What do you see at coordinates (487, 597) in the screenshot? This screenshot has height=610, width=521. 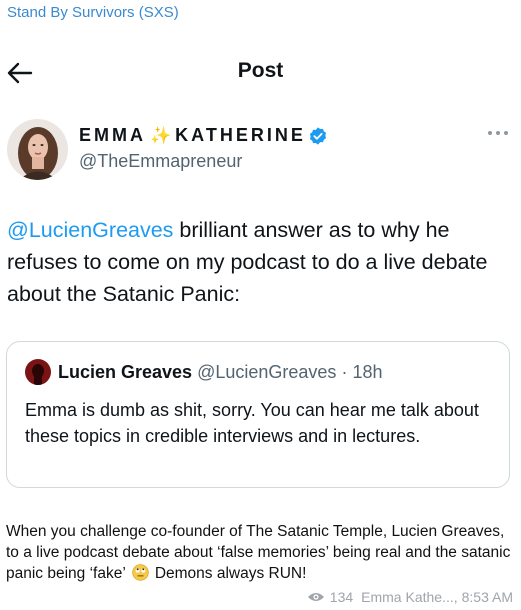 I see `message-time: 8:53 AM` at bounding box center [487, 597].